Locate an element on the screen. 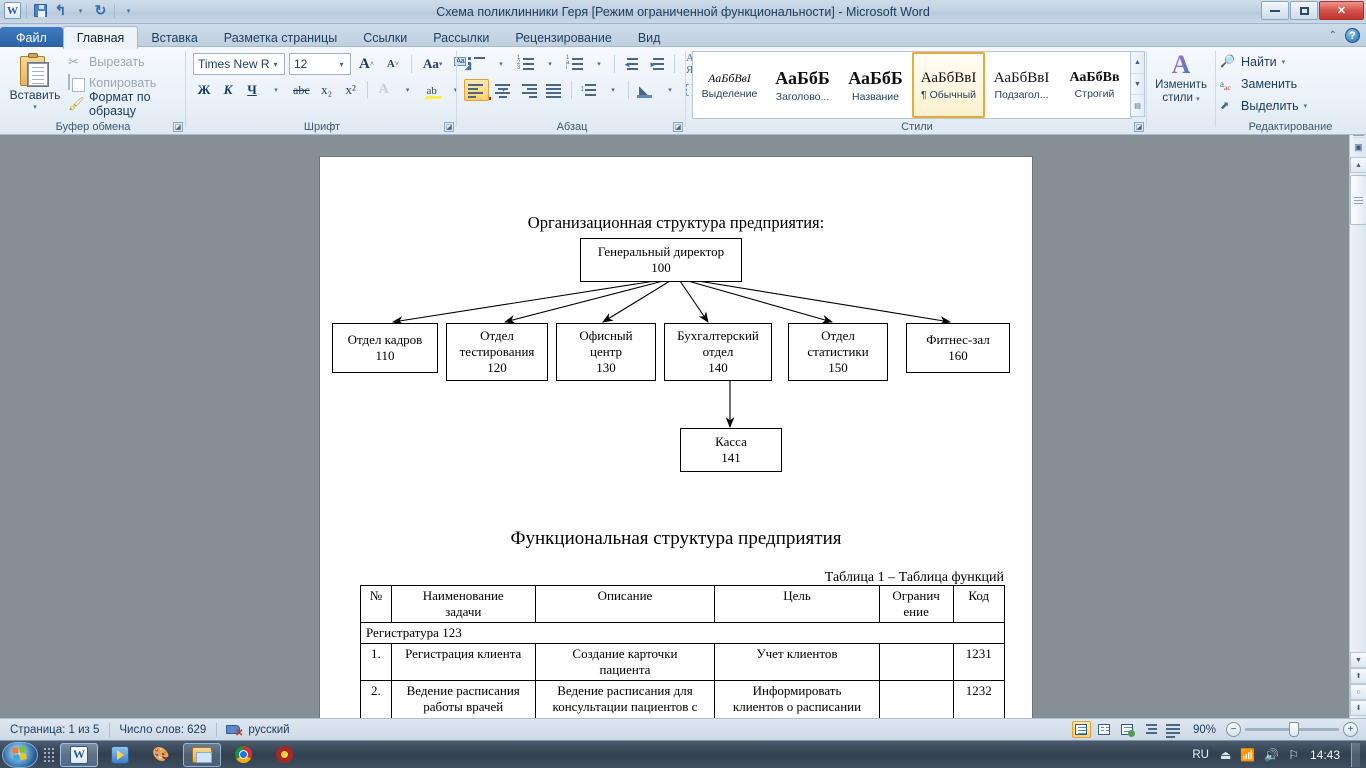 This screenshot has width=1366, height=768. styles-gallery-scroll: ▲ ▼ ▤ is located at coordinates (1137, 84).